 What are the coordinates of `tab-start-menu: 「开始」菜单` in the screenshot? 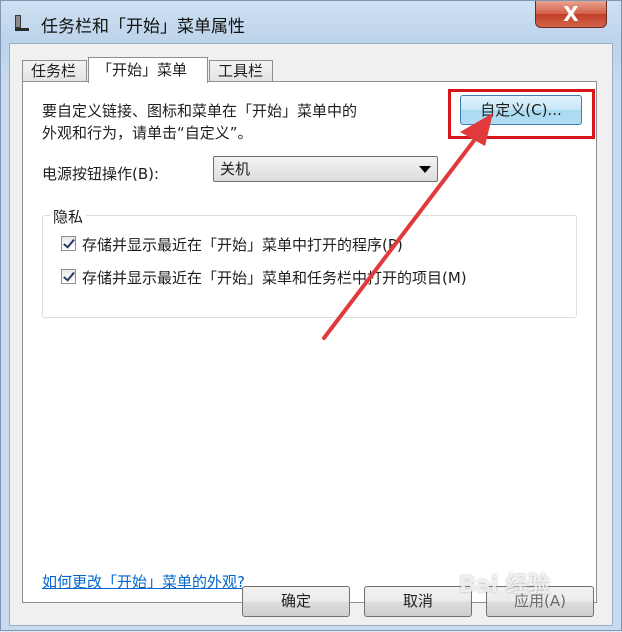 It's located at (148, 70).